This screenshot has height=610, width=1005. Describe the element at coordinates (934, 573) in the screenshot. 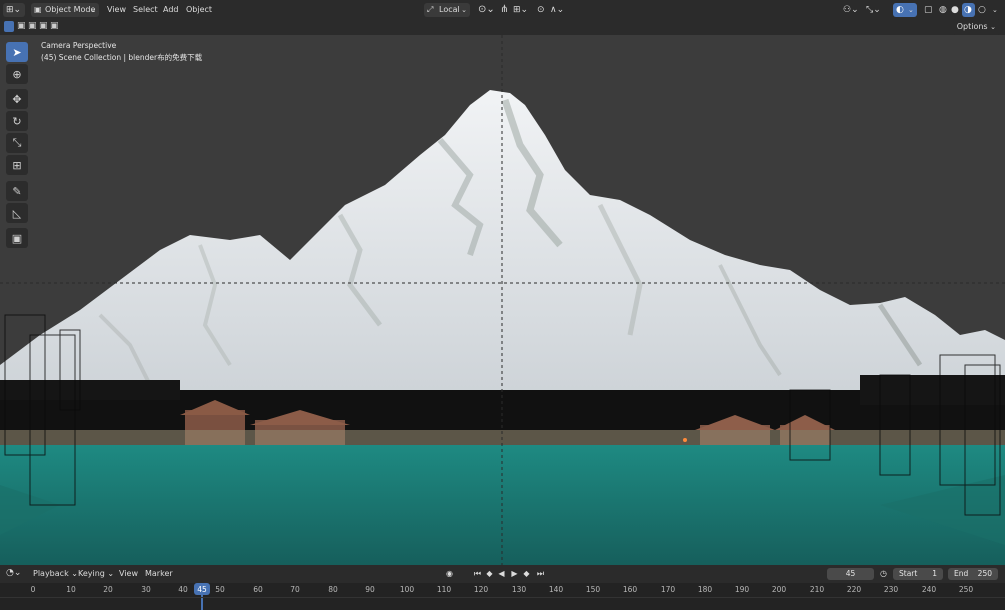

I see `start-value: 1` at that location.